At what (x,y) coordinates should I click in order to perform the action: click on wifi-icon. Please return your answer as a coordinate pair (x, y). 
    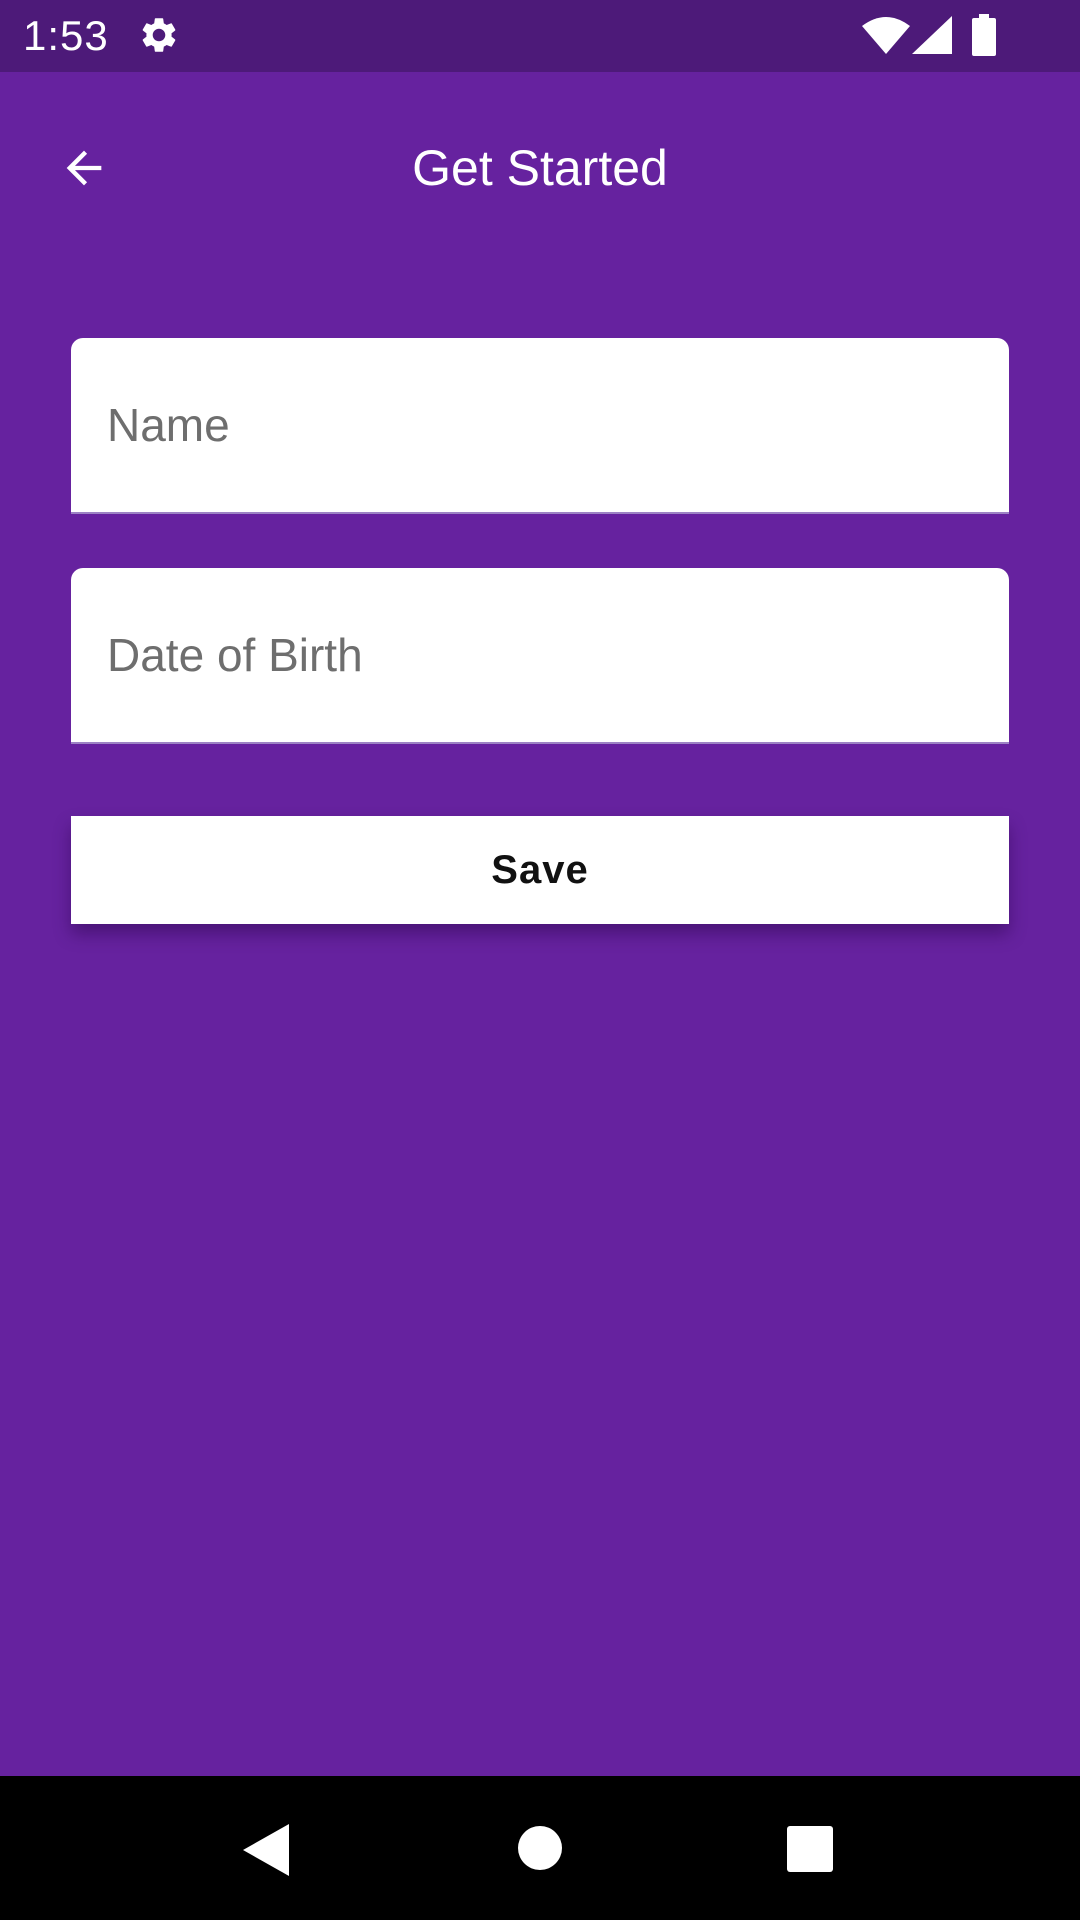
    Looking at the image, I should click on (886, 35).